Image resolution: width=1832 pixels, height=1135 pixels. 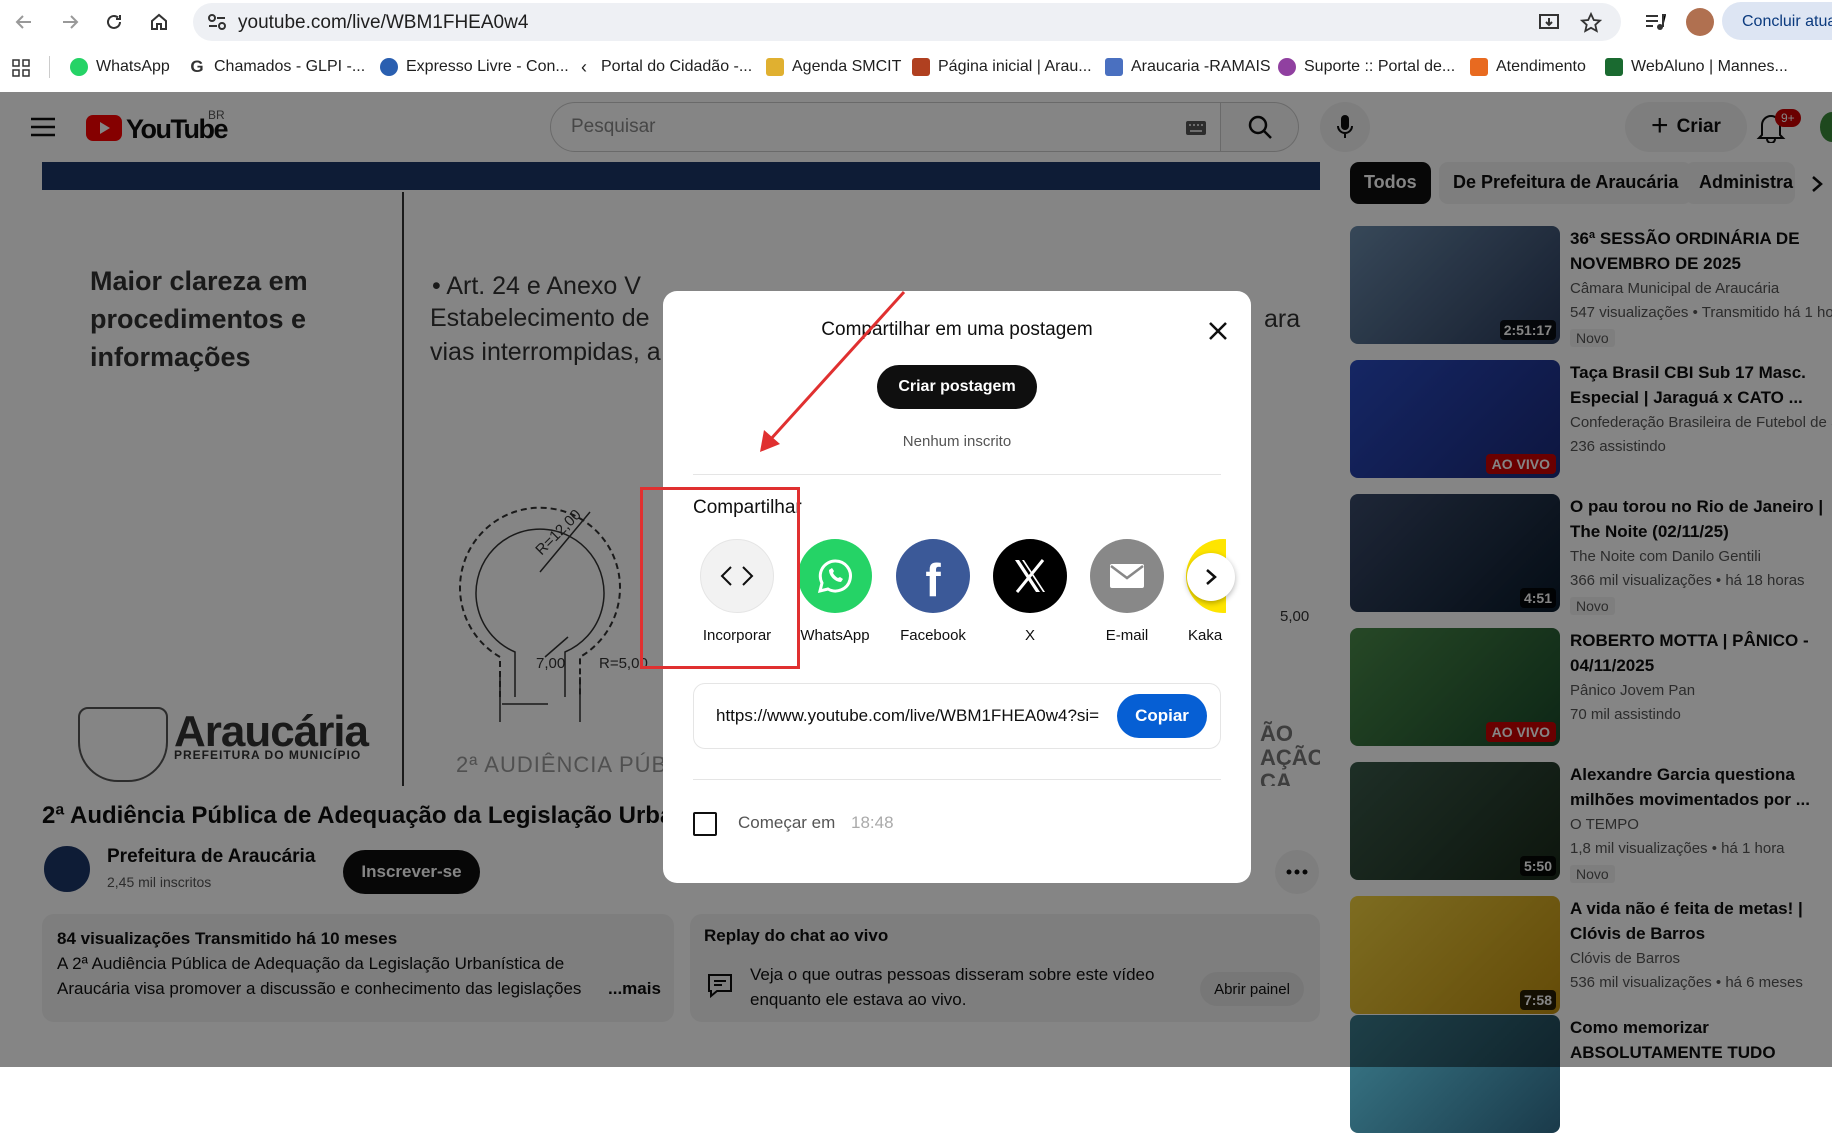 I want to click on bookmark-whatsapp: WhatsApp, so click(x=120, y=67).